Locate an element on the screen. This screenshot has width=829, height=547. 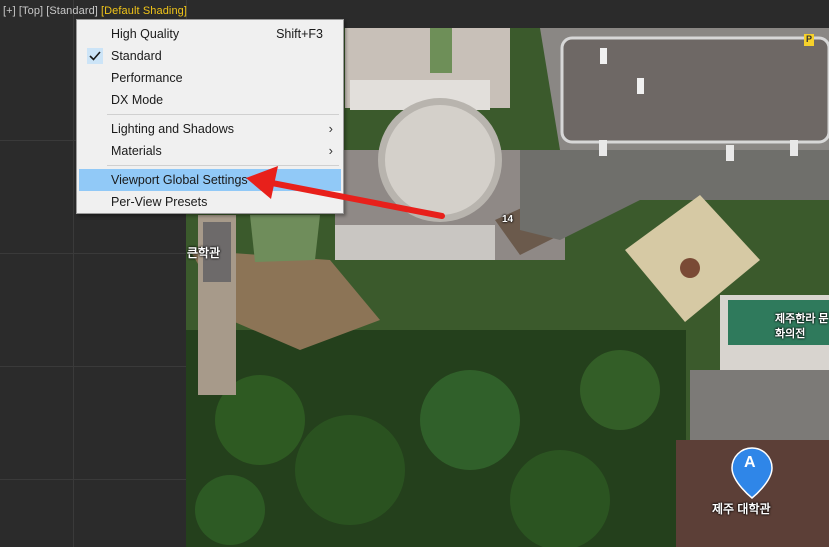
menu-item-label: Per-View Presets is located at coordinates (159, 202).